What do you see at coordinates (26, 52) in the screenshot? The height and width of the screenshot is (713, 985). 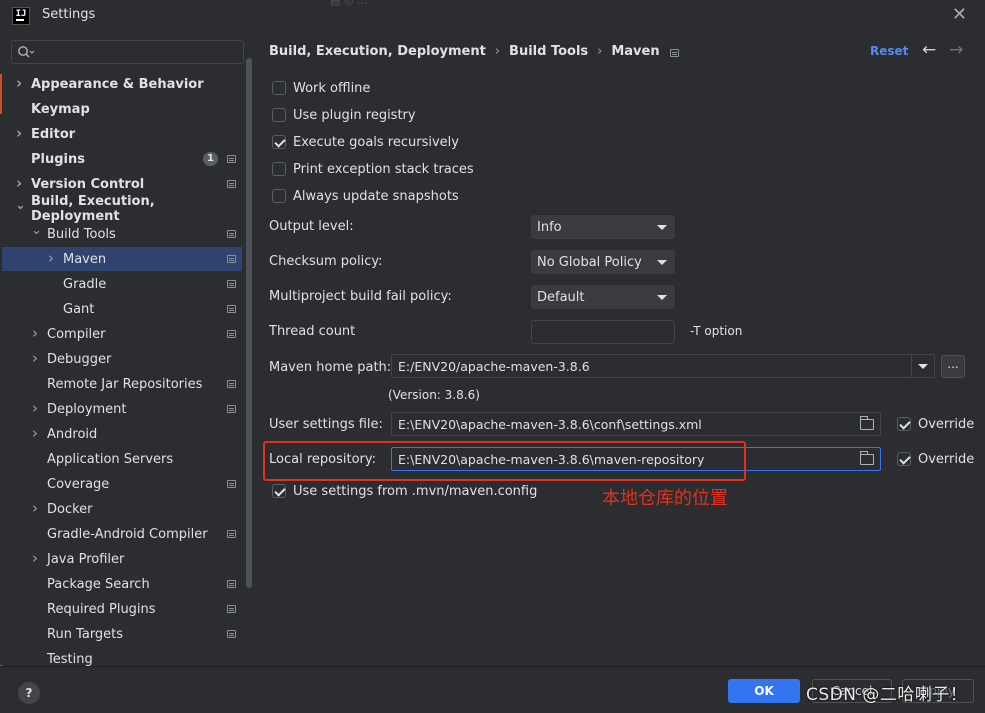 I see `search-icon` at bounding box center [26, 52].